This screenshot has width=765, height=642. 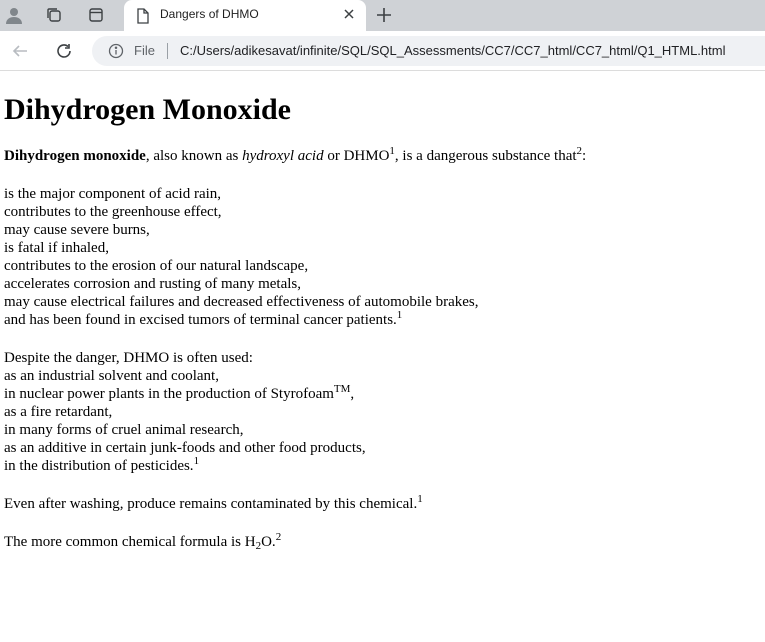 I want to click on profile-icon, so click(x=14, y=15).